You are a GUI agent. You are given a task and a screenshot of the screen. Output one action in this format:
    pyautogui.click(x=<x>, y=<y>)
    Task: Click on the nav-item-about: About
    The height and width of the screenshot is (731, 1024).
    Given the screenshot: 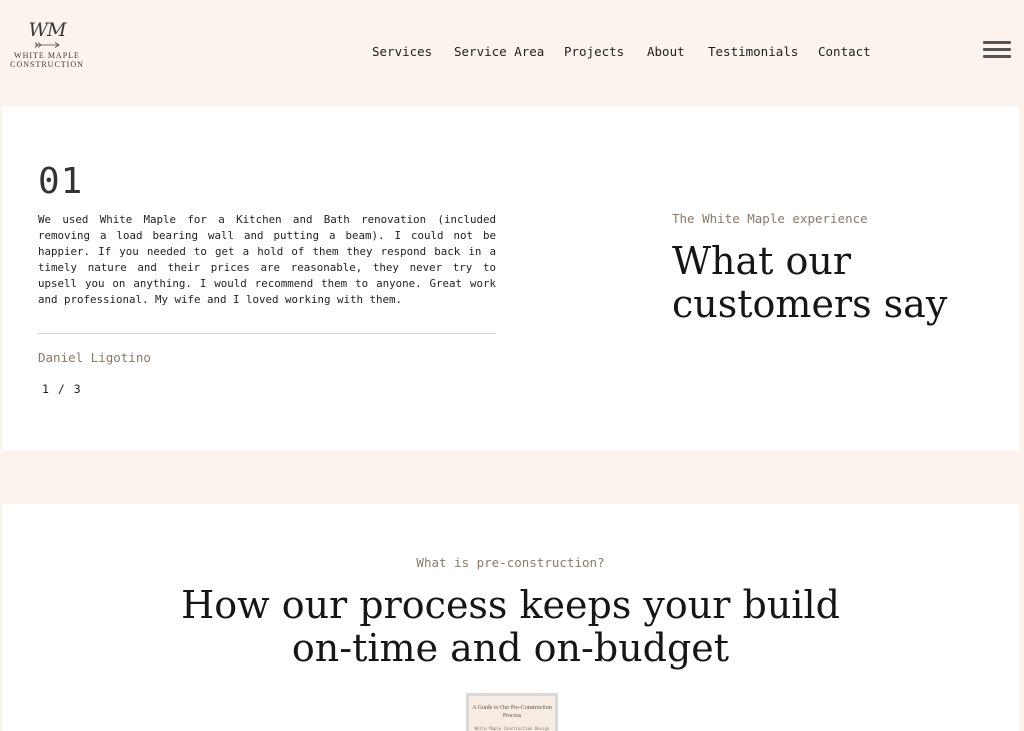 What is the action you would take?
    pyautogui.click(x=666, y=51)
    